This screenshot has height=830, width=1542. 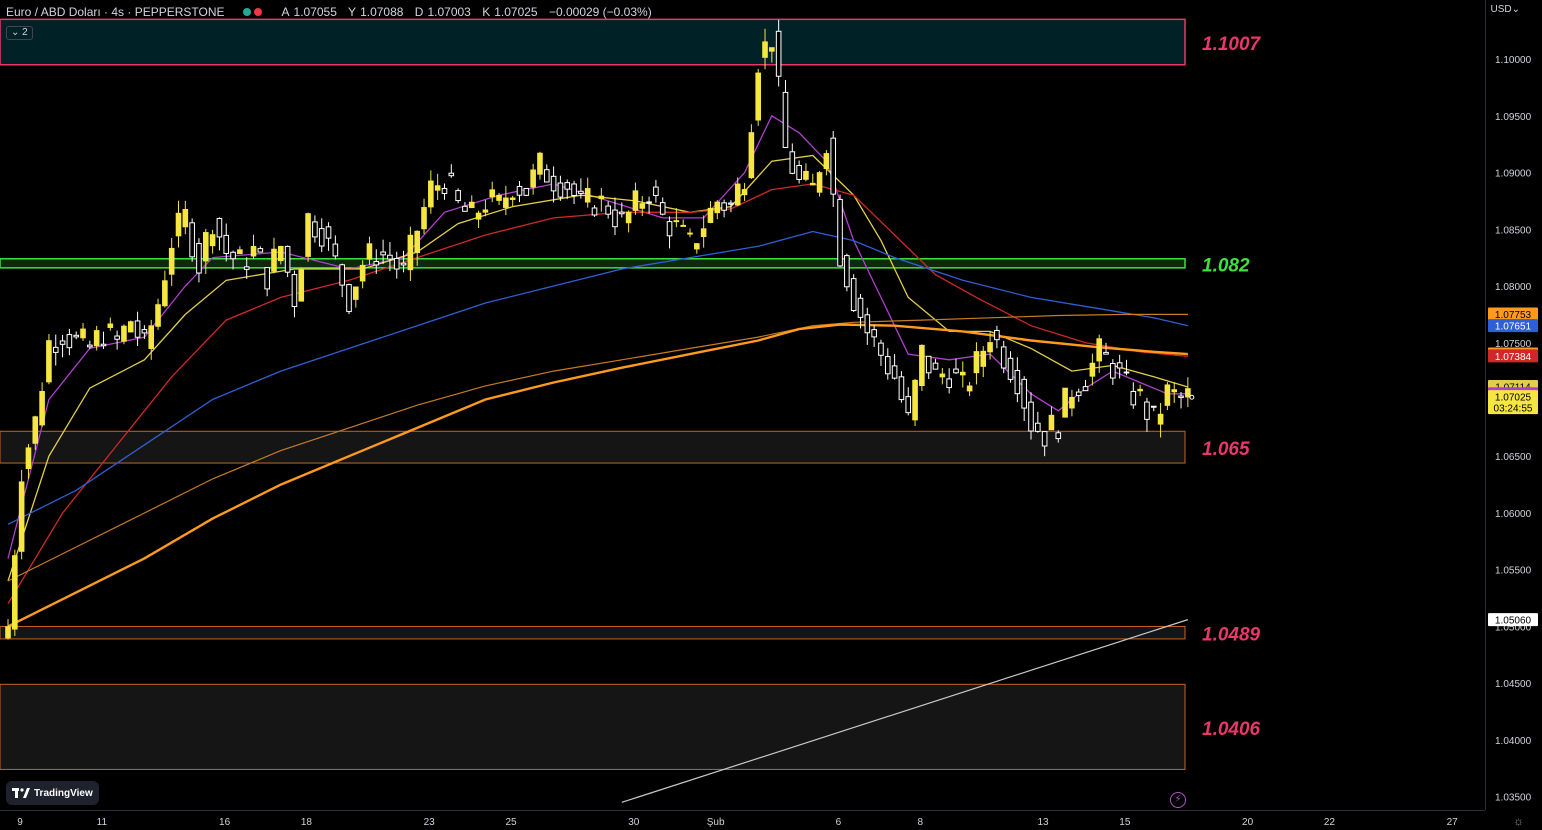 I want to click on y-tick-label: 1.05500, so click(x=1513, y=571).